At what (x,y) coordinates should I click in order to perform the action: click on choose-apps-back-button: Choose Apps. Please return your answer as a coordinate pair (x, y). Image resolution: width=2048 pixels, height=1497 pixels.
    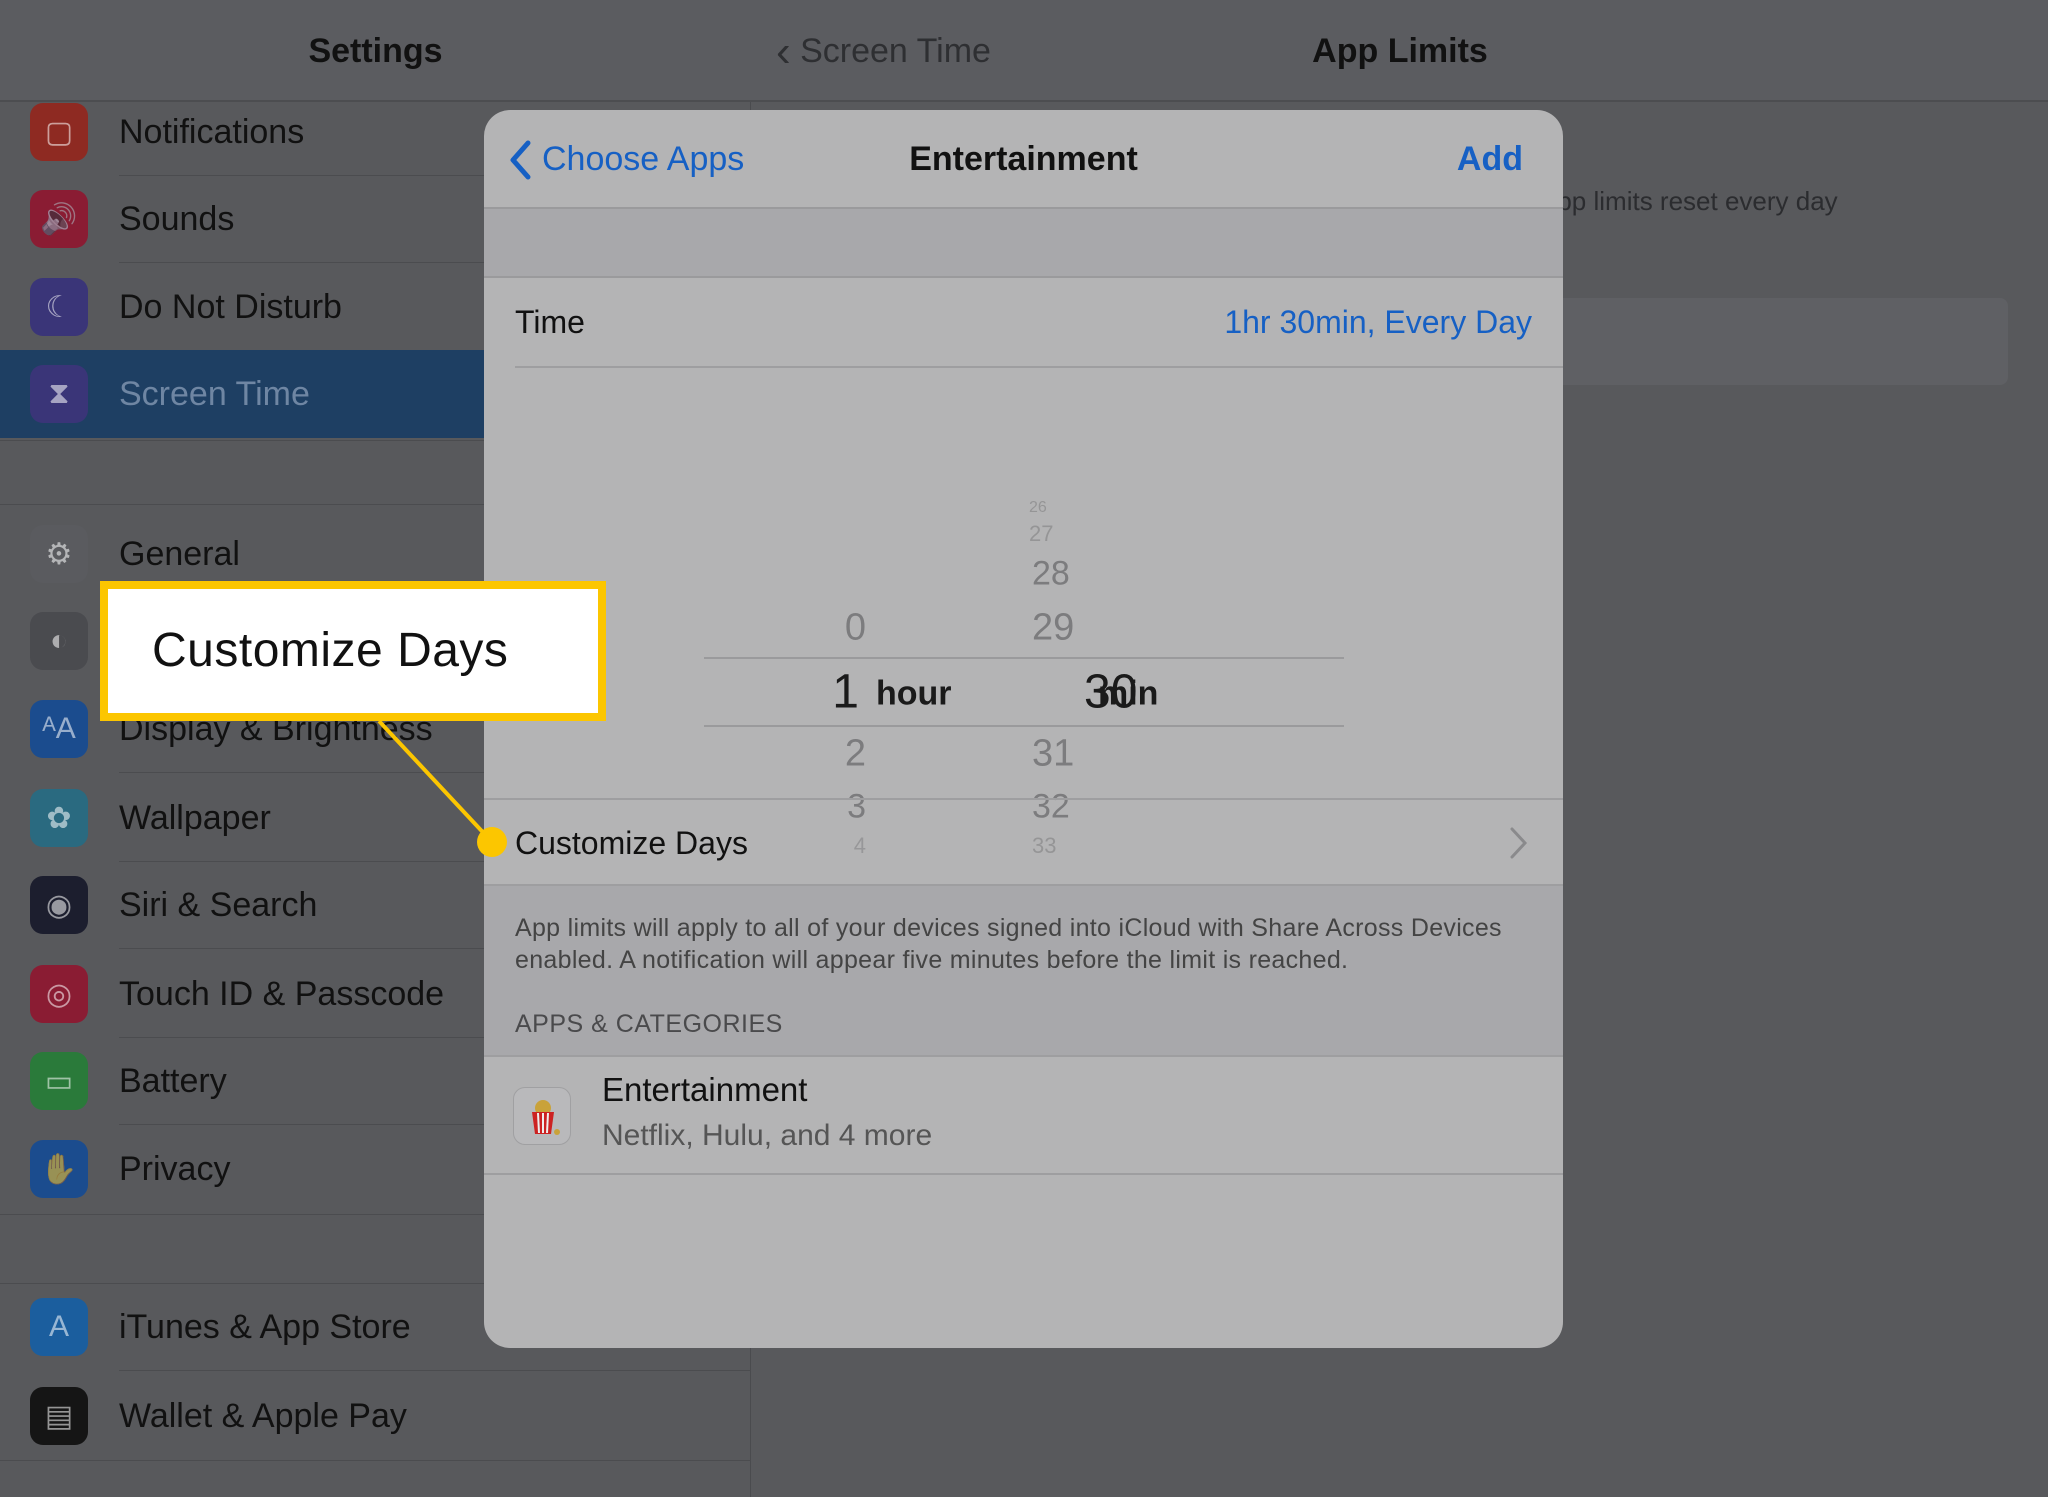
    Looking at the image, I should click on (626, 159).